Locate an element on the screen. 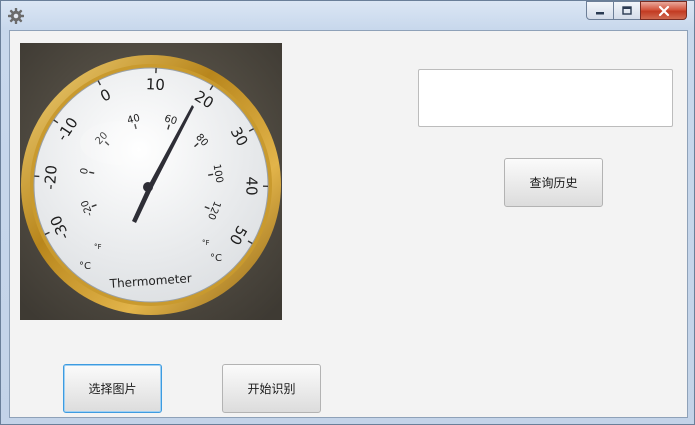 The image size is (695, 425). close-button is located at coordinates (663, 10).